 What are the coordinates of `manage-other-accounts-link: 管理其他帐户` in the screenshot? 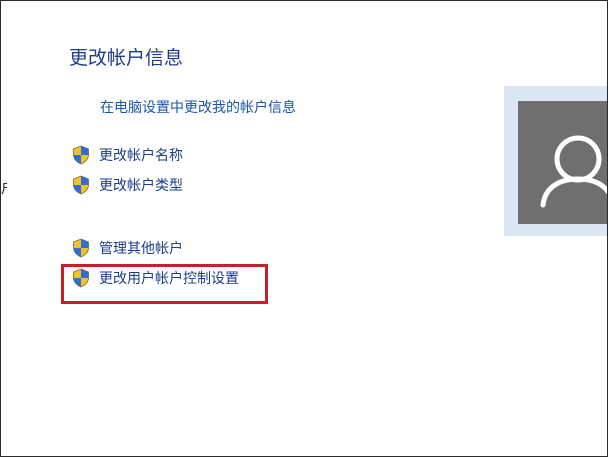 It's located at (127, 248).